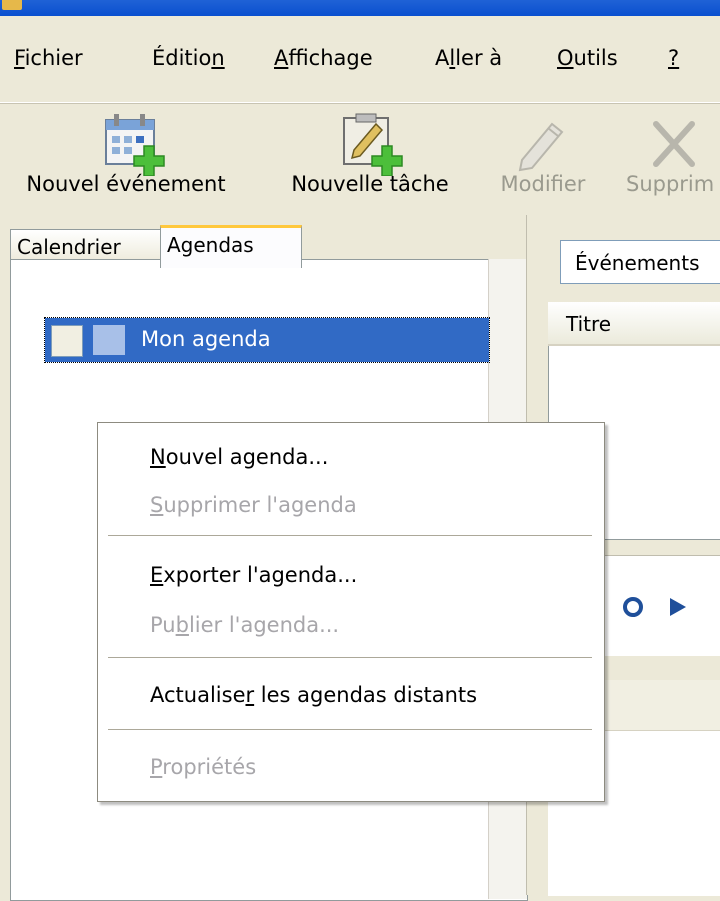 The width and height of the screenshot is (720, 901). Describe the element at coordinates (634, 324) in the screenshot. I see `event-list-header-title: Titre` at that location.